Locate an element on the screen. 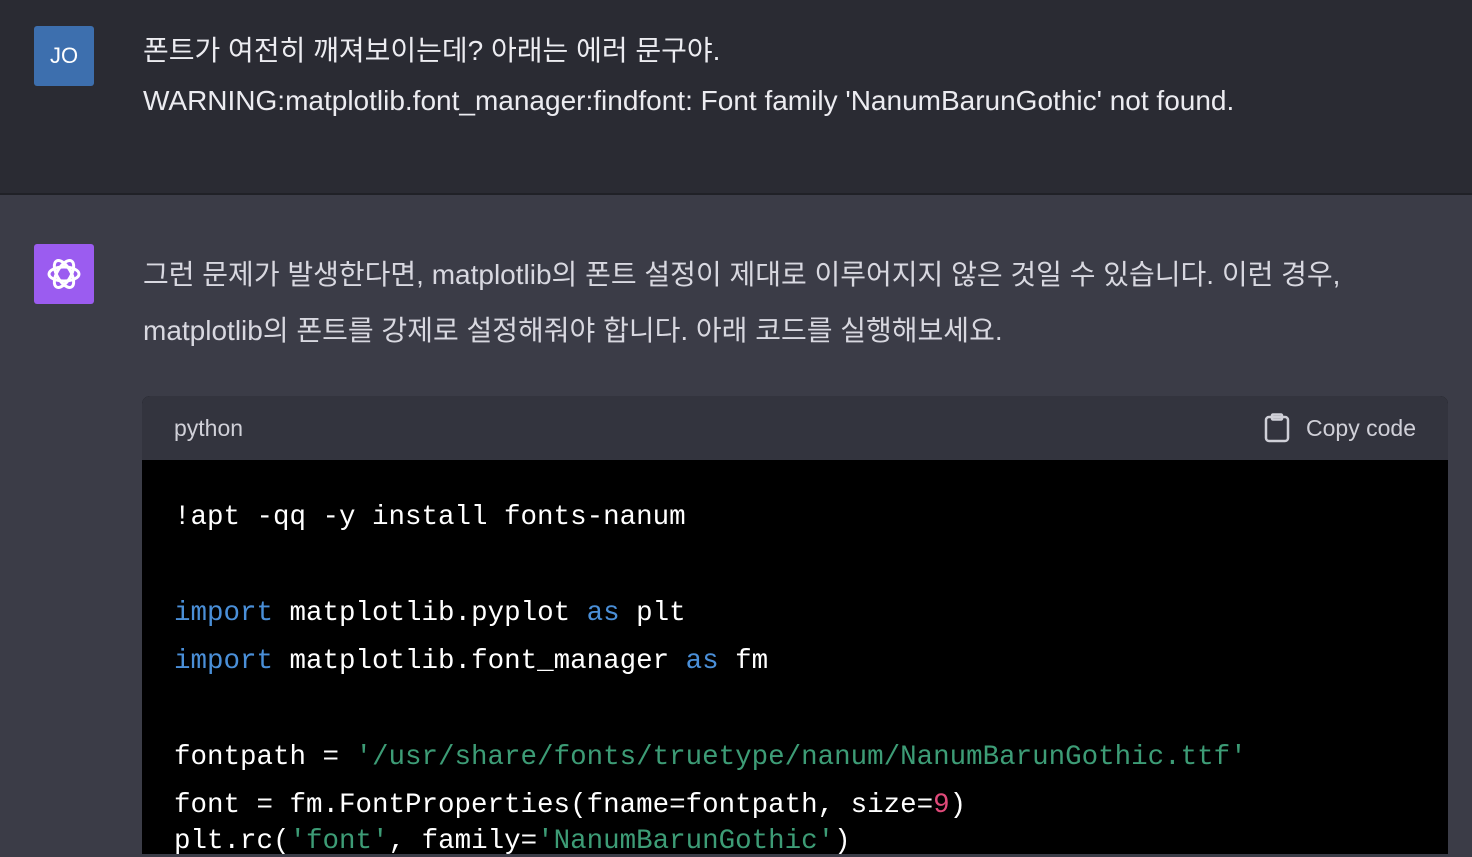  code-header: python Copy code is located at coordinates (795, 428).